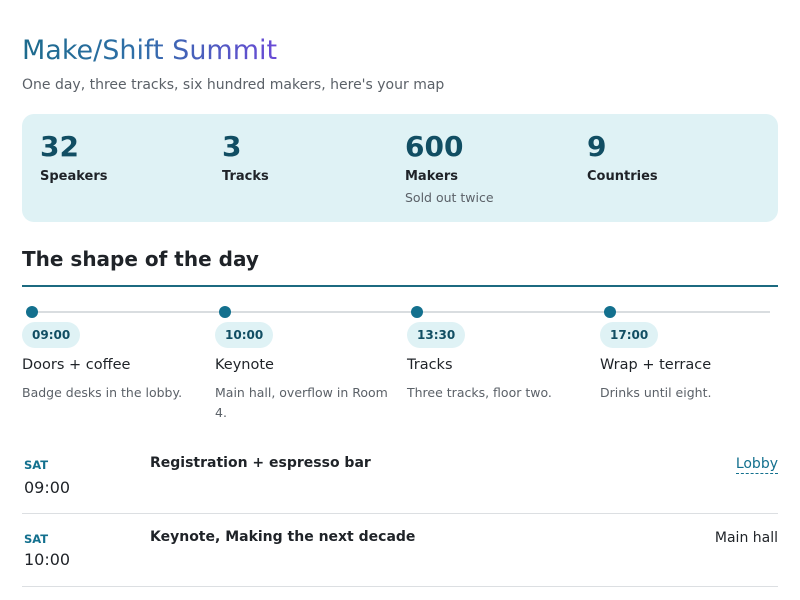  What do you see at coordinates (76, 365) in the screenshot?
I see `timeline-stop-title: Doors + coffee` at bounding box center [76, 365].